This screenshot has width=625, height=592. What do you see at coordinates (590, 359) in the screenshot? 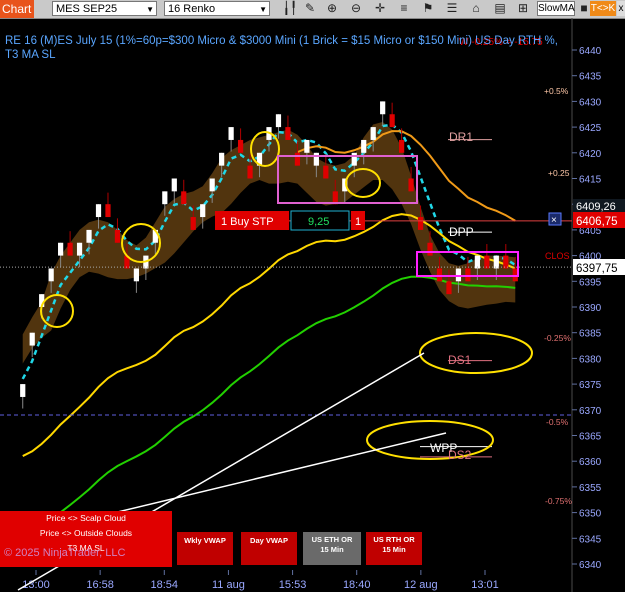
I see `y-tick-label: 6380` at bounding box center [590, 359].